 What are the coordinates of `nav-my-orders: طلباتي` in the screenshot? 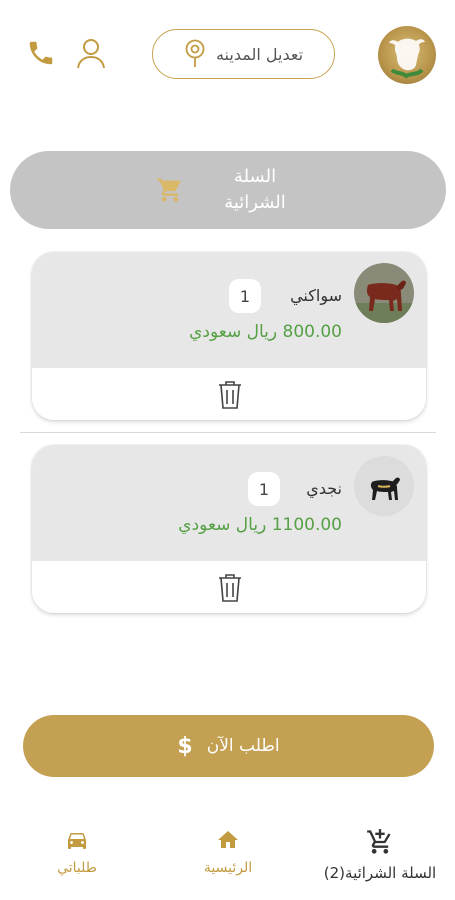 It's located at (77, 852).